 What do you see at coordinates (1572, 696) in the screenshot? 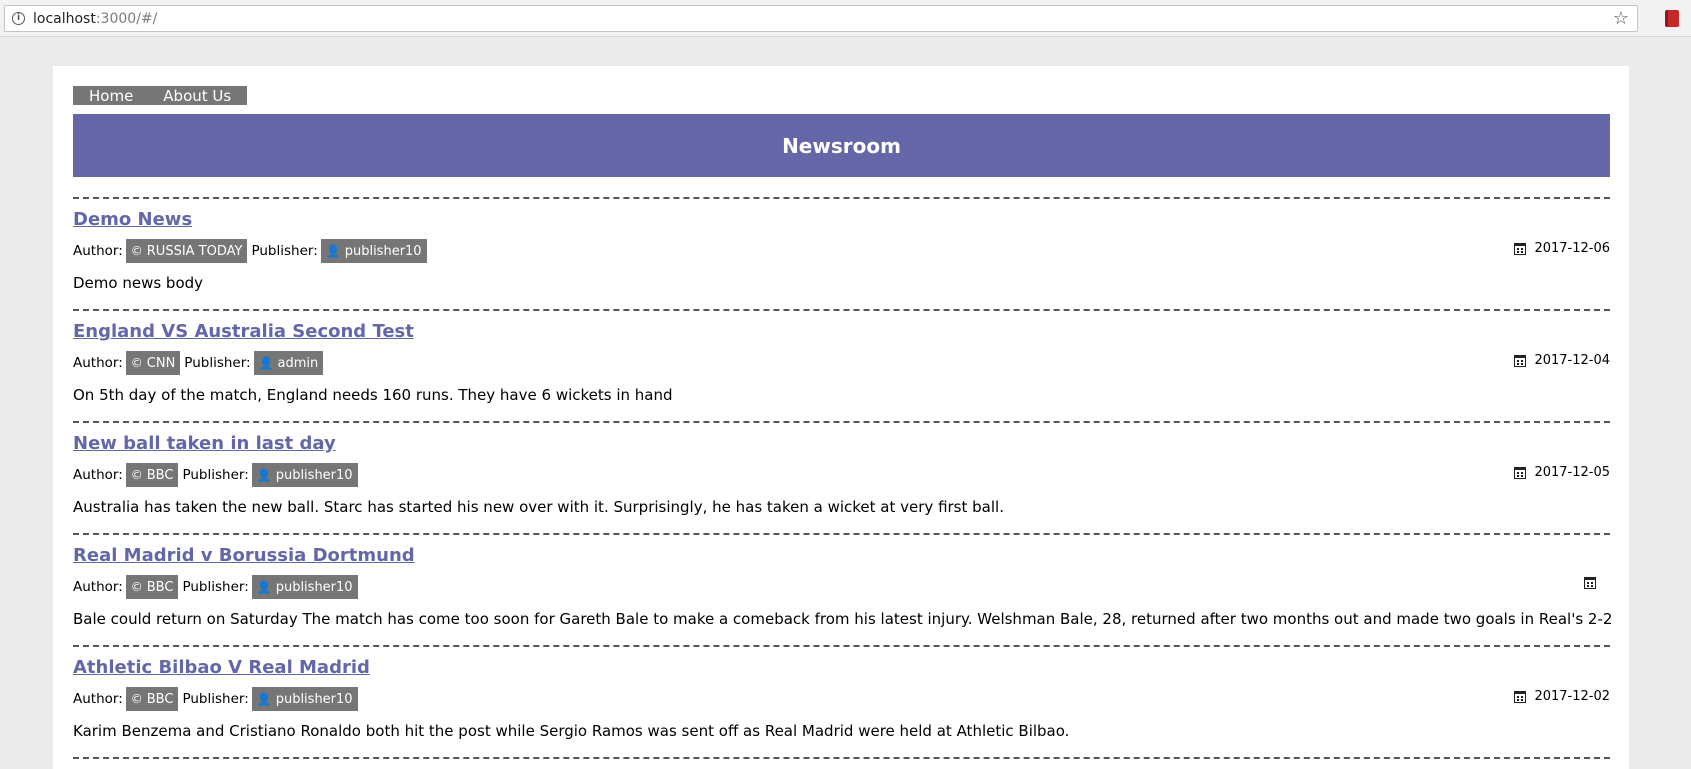
I see `date-value: 2017-12-02` at bounding box center [1572, 696].